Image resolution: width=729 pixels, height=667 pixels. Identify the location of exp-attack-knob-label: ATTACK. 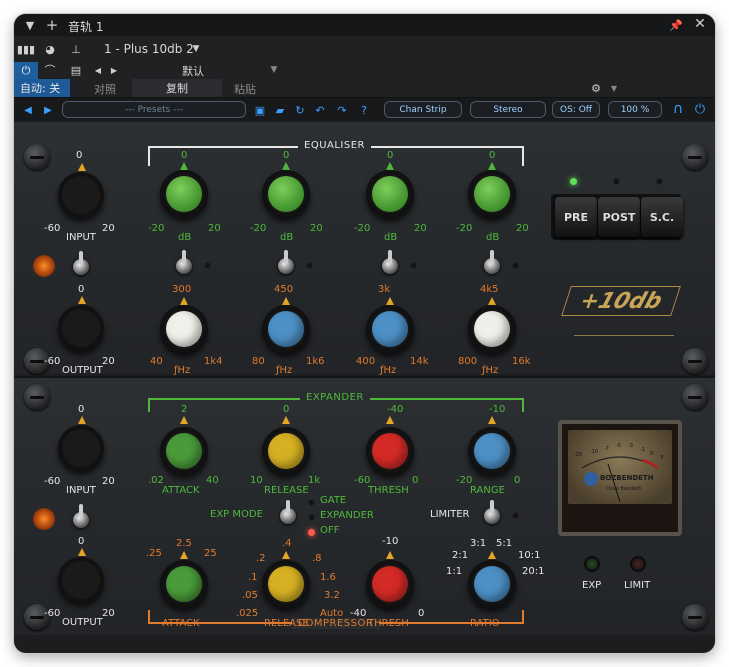
(181, 490).